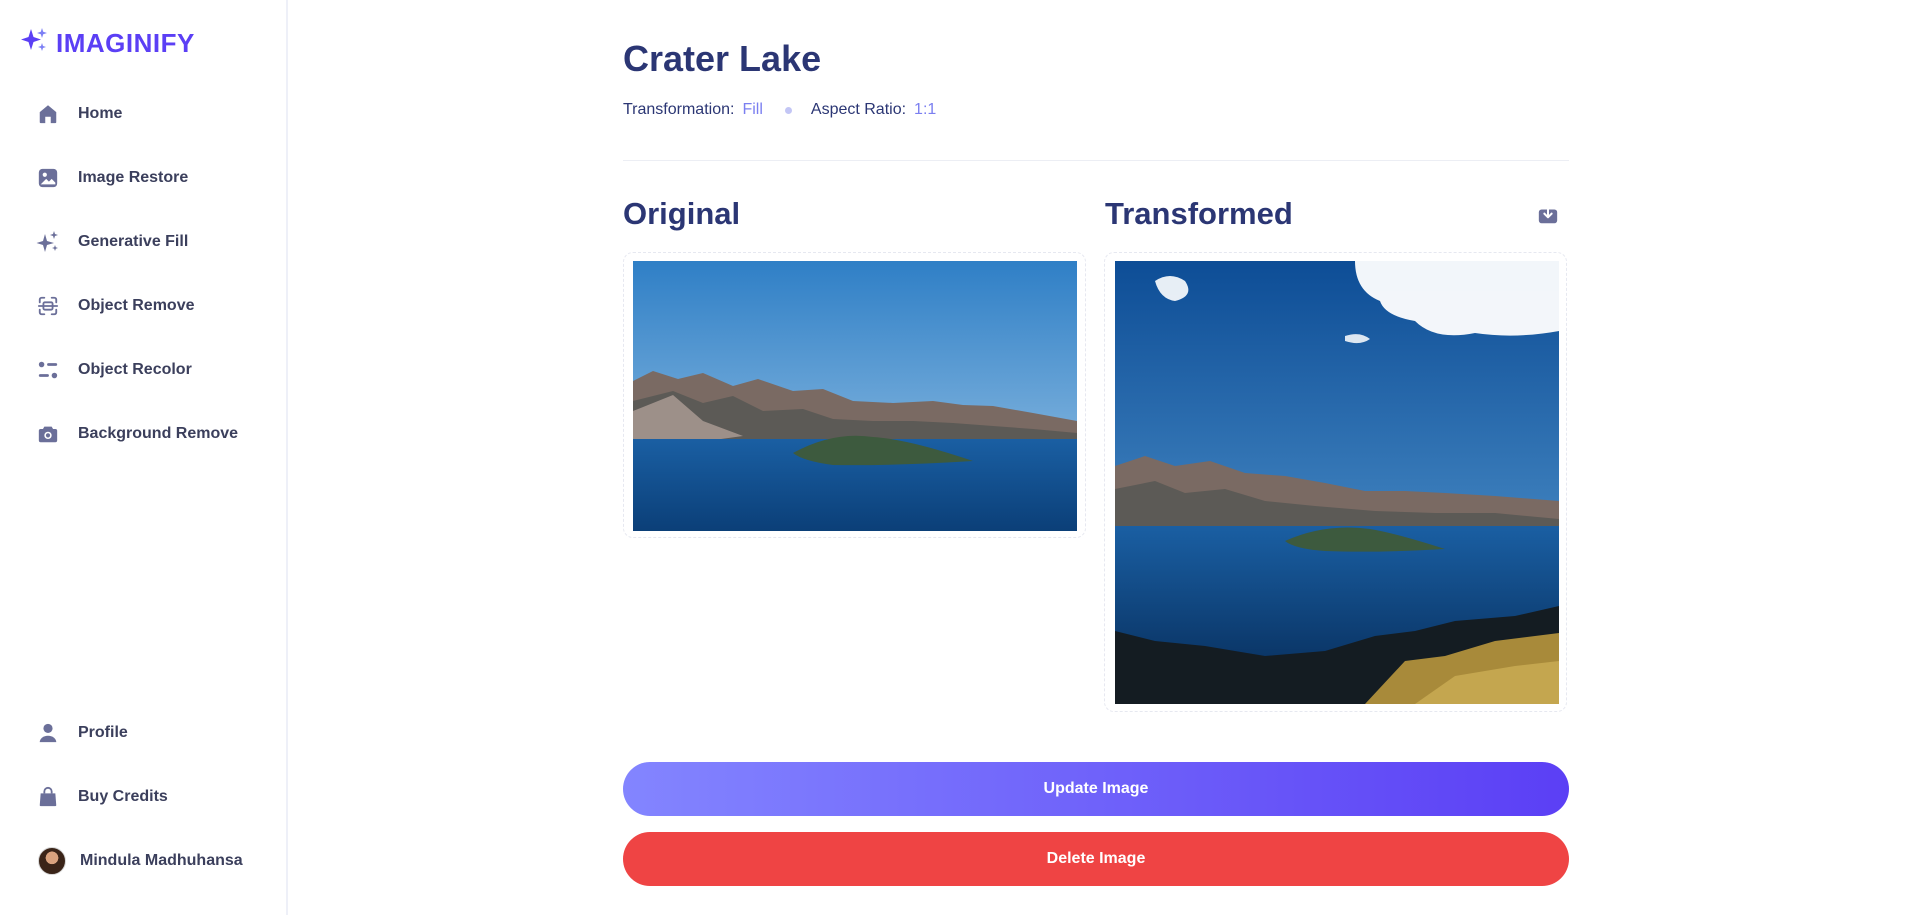 Image resolution: width=1905 pixels, height=915 pixels. Describe the element at coordinates (133, 241) in the screenshot. I see `sidebar-item-label: Generative Fill` at that location.